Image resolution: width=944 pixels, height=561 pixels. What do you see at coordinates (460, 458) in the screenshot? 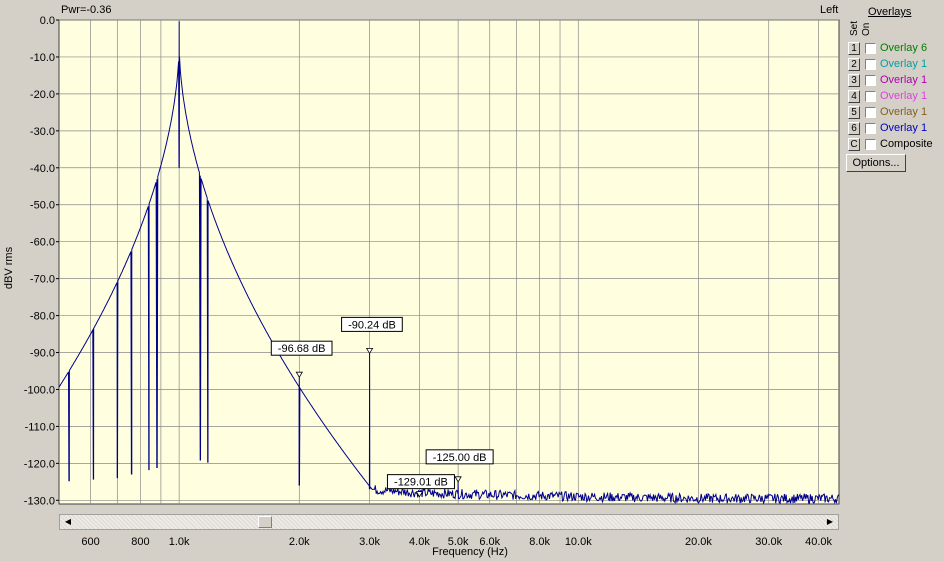
I see `marker-label: -125.00 dB` at bounding box center [460, 458].